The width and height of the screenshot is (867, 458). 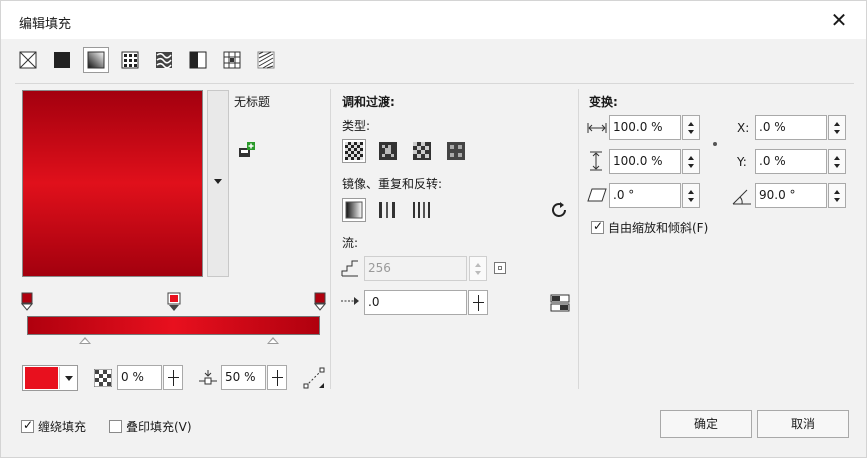 I want to click on fountain-fill-button, so click(x=96, y=60).